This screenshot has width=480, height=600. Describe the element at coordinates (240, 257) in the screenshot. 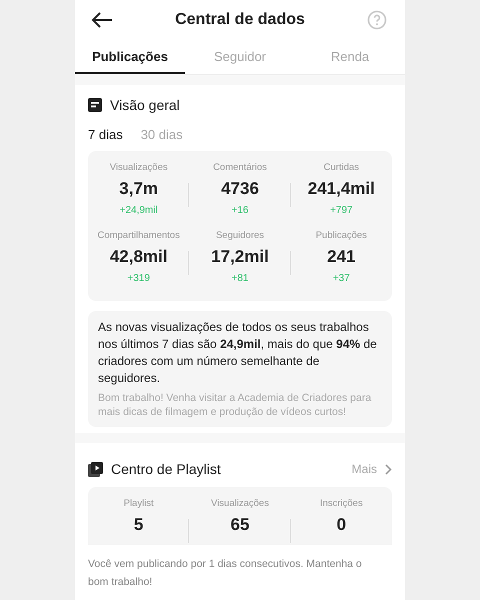

I see `stat-value: 17,2mil` at that location.